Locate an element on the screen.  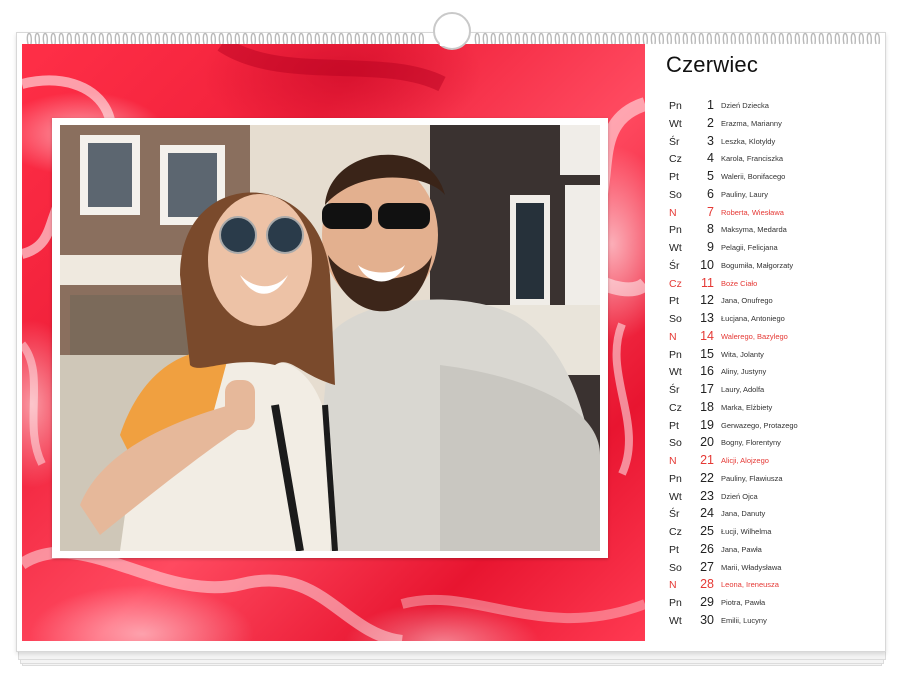
day-row: Pn 15 Wita, Jolanty is located at coordinates (770, 356).